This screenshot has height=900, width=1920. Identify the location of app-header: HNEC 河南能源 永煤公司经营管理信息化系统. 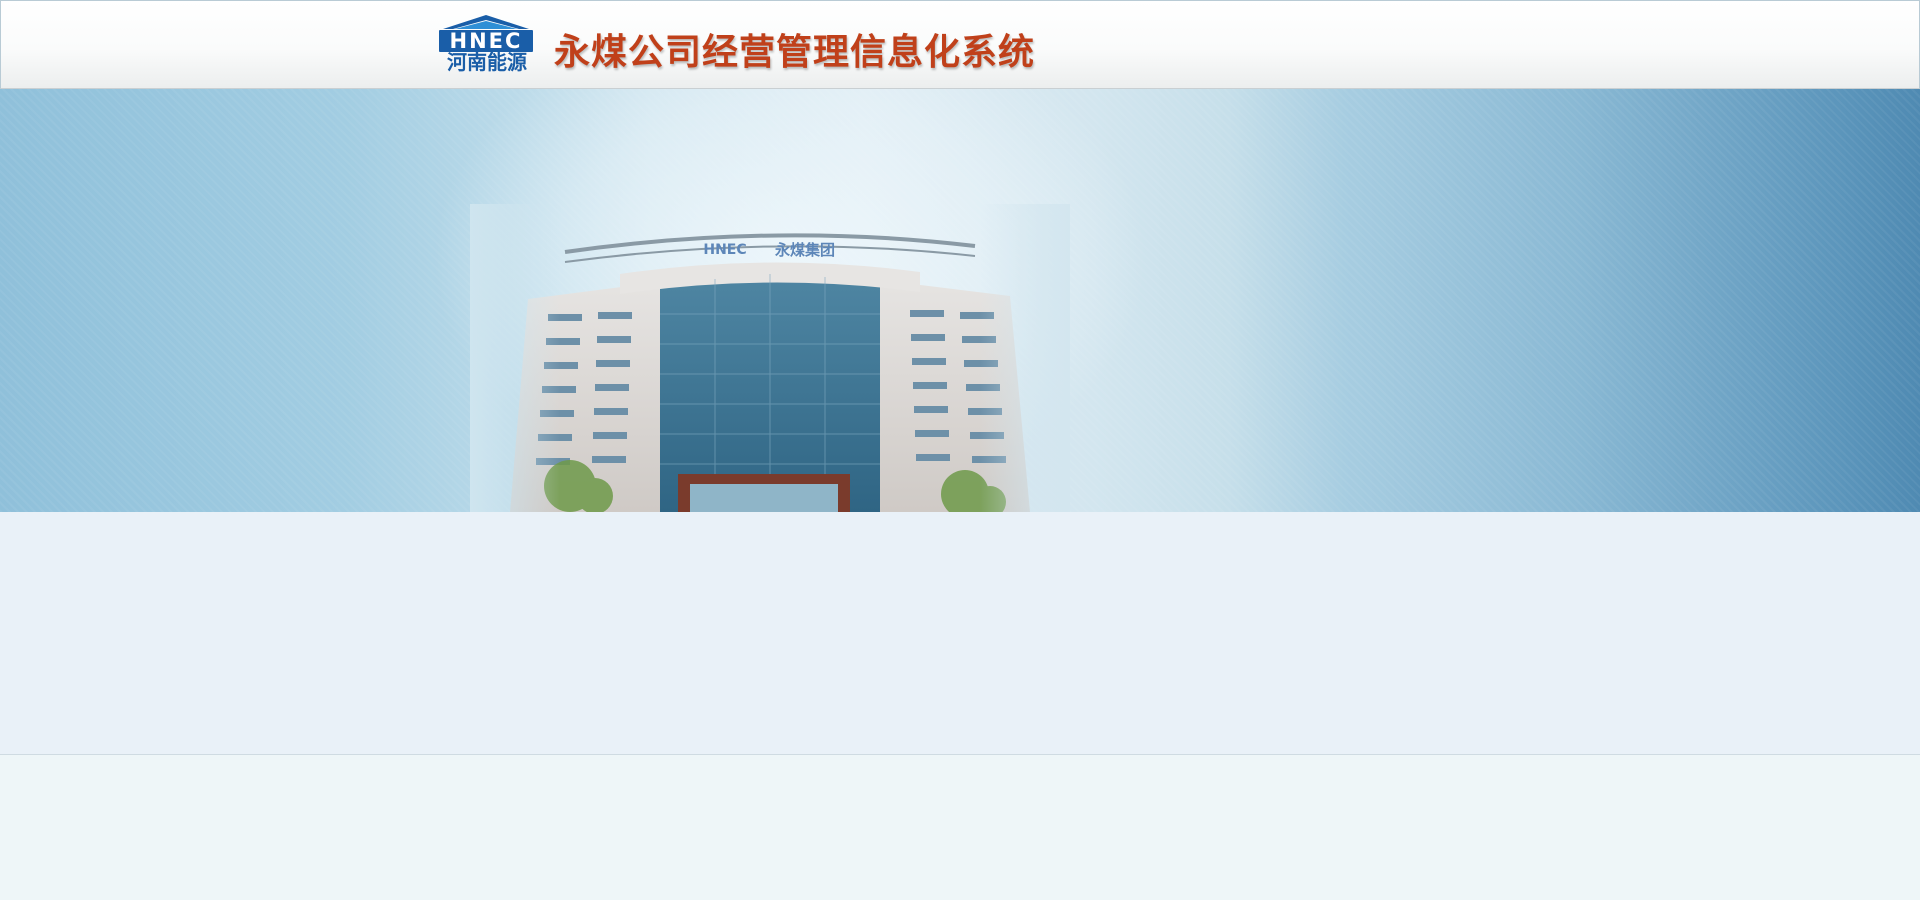
(960, 44).